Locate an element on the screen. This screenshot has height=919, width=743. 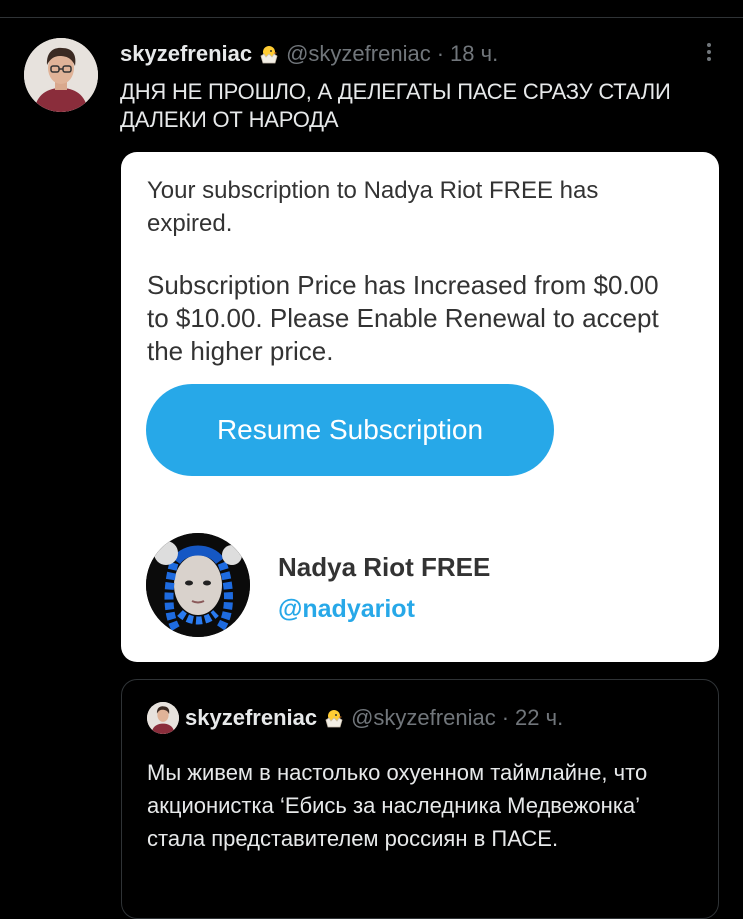
quoted-author-handle: @skyzefreniac is located at coordinates (423, 717).